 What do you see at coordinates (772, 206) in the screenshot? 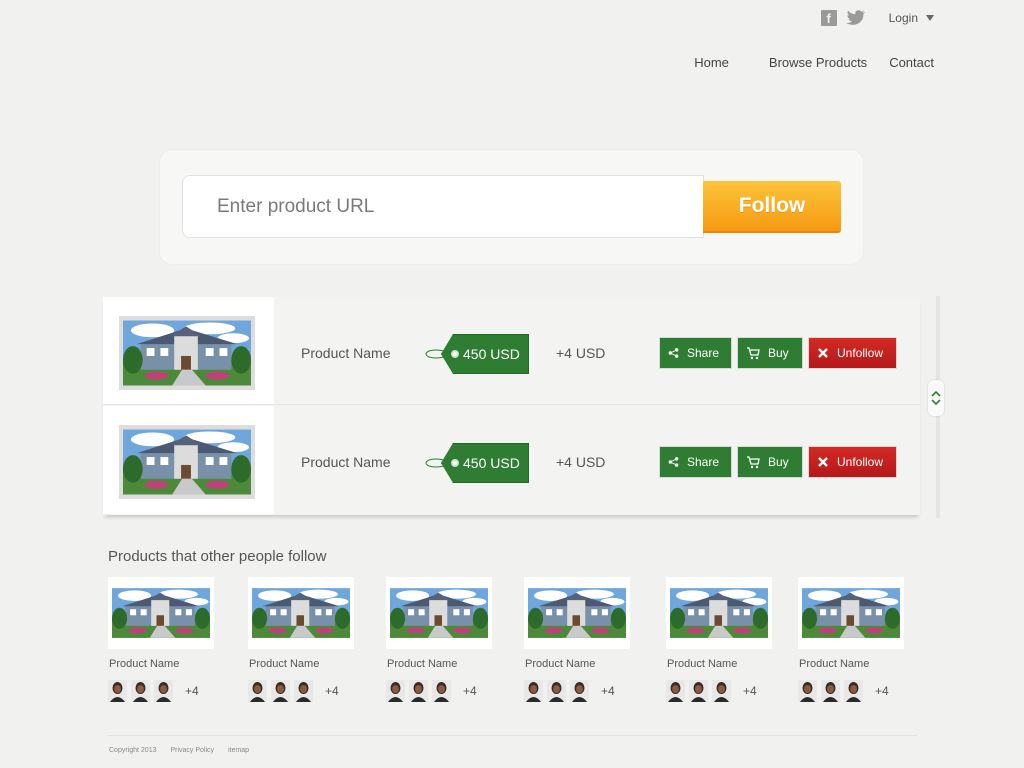
I see `follow-button: Follow` at bounding box center [772, 206].